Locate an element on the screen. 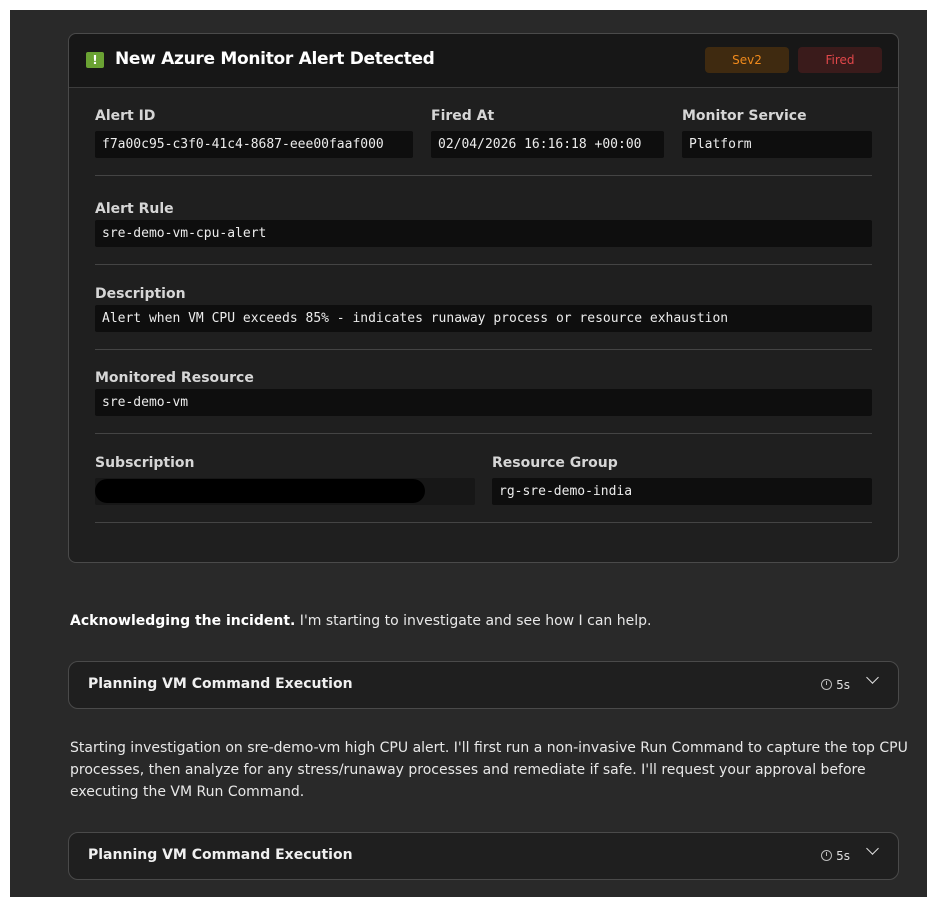 This screenshot has width=937, height=903. alert-rule-value: sre-demo-vm-cpu-alert is located at coordinates (483, 233).